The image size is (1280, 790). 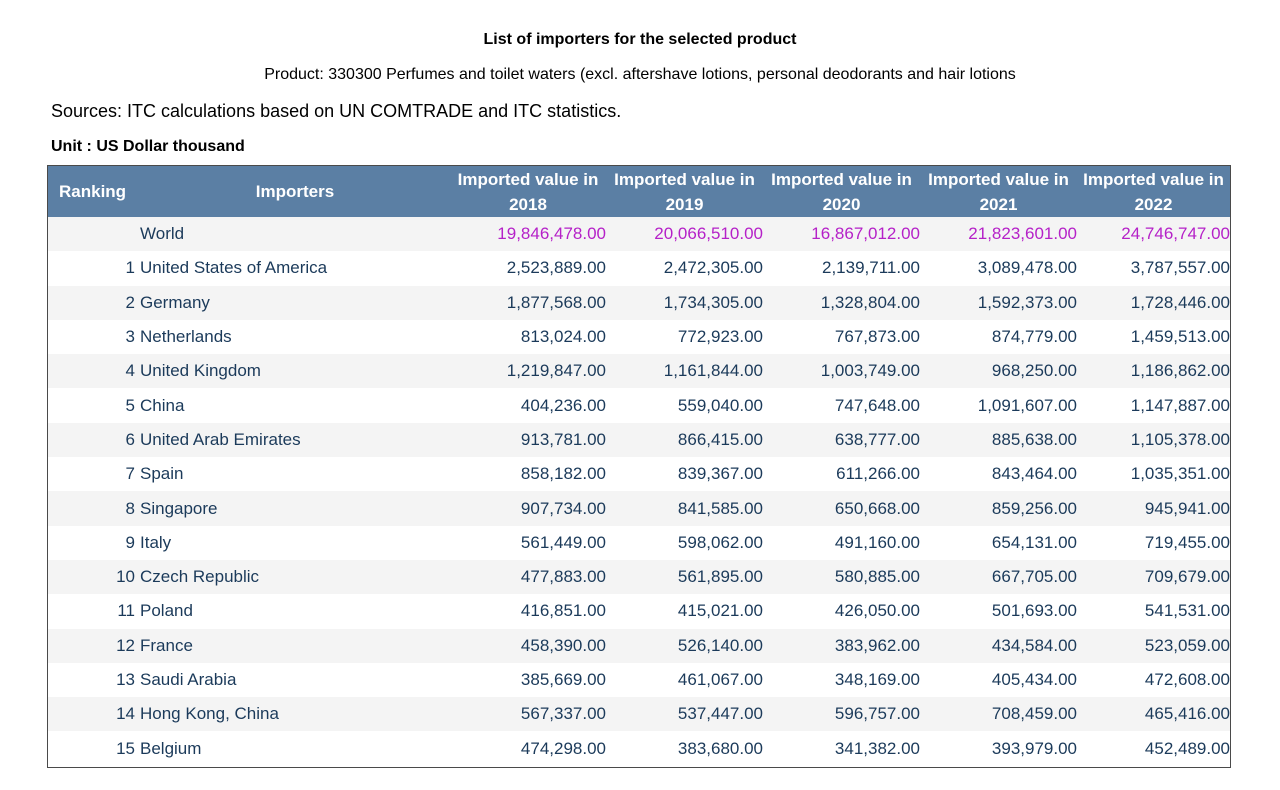 I want to click on importer-name-link: Belgium, so click(x=295, y=748).